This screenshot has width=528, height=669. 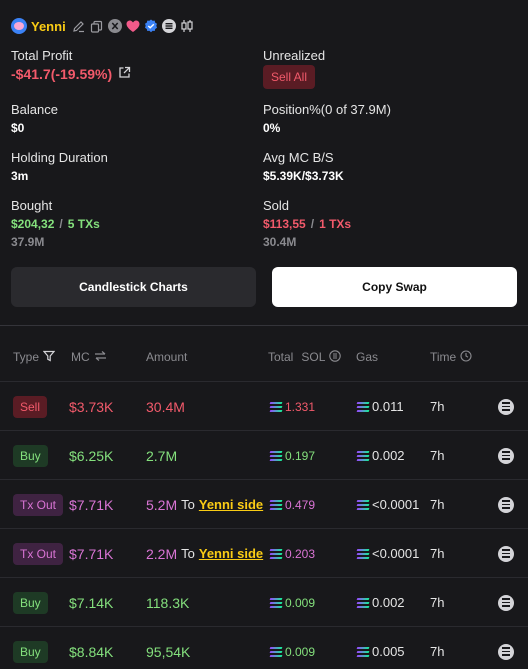 I want to click on trade-amount: 95,54K, so click(x=168, y=651).